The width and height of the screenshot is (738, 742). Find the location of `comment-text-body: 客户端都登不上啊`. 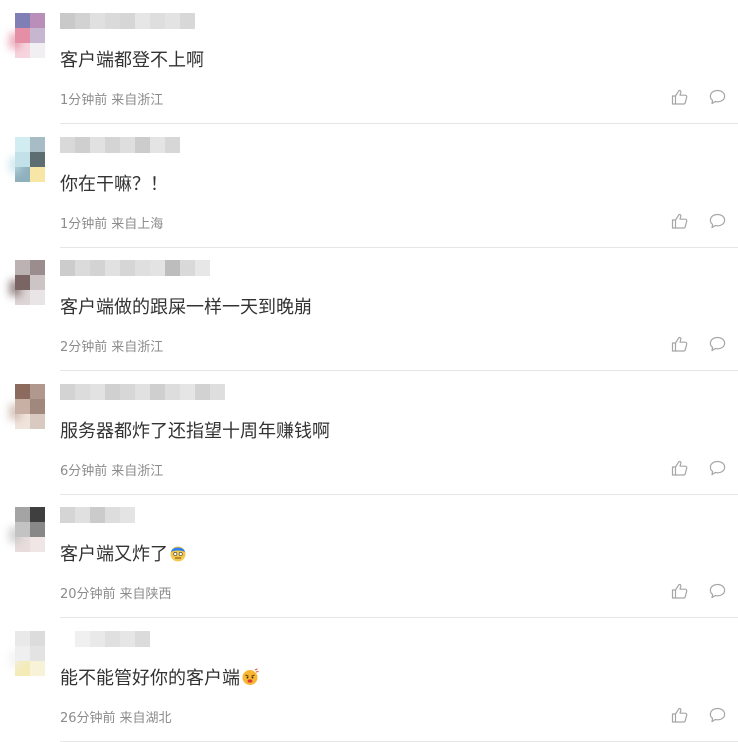

comment-text-body: 客户端都登不上啊 is located at coordinates (132, 60).